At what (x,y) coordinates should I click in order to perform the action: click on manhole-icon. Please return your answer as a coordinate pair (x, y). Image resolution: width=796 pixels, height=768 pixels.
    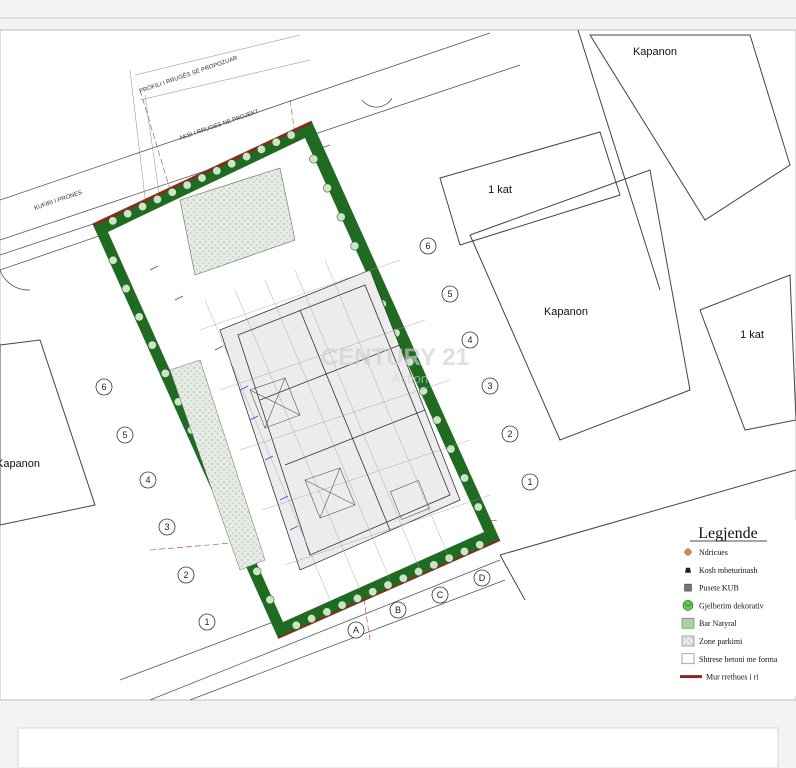
    Looking at the image, I should click on (688, 587).